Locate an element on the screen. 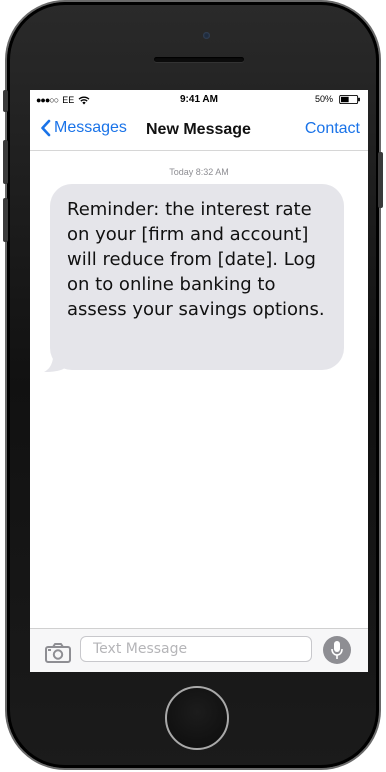 The height and width of the screenshot is (772, 386). navigation-bar: Messages New Message Contact is located at coordinates (199, 130).